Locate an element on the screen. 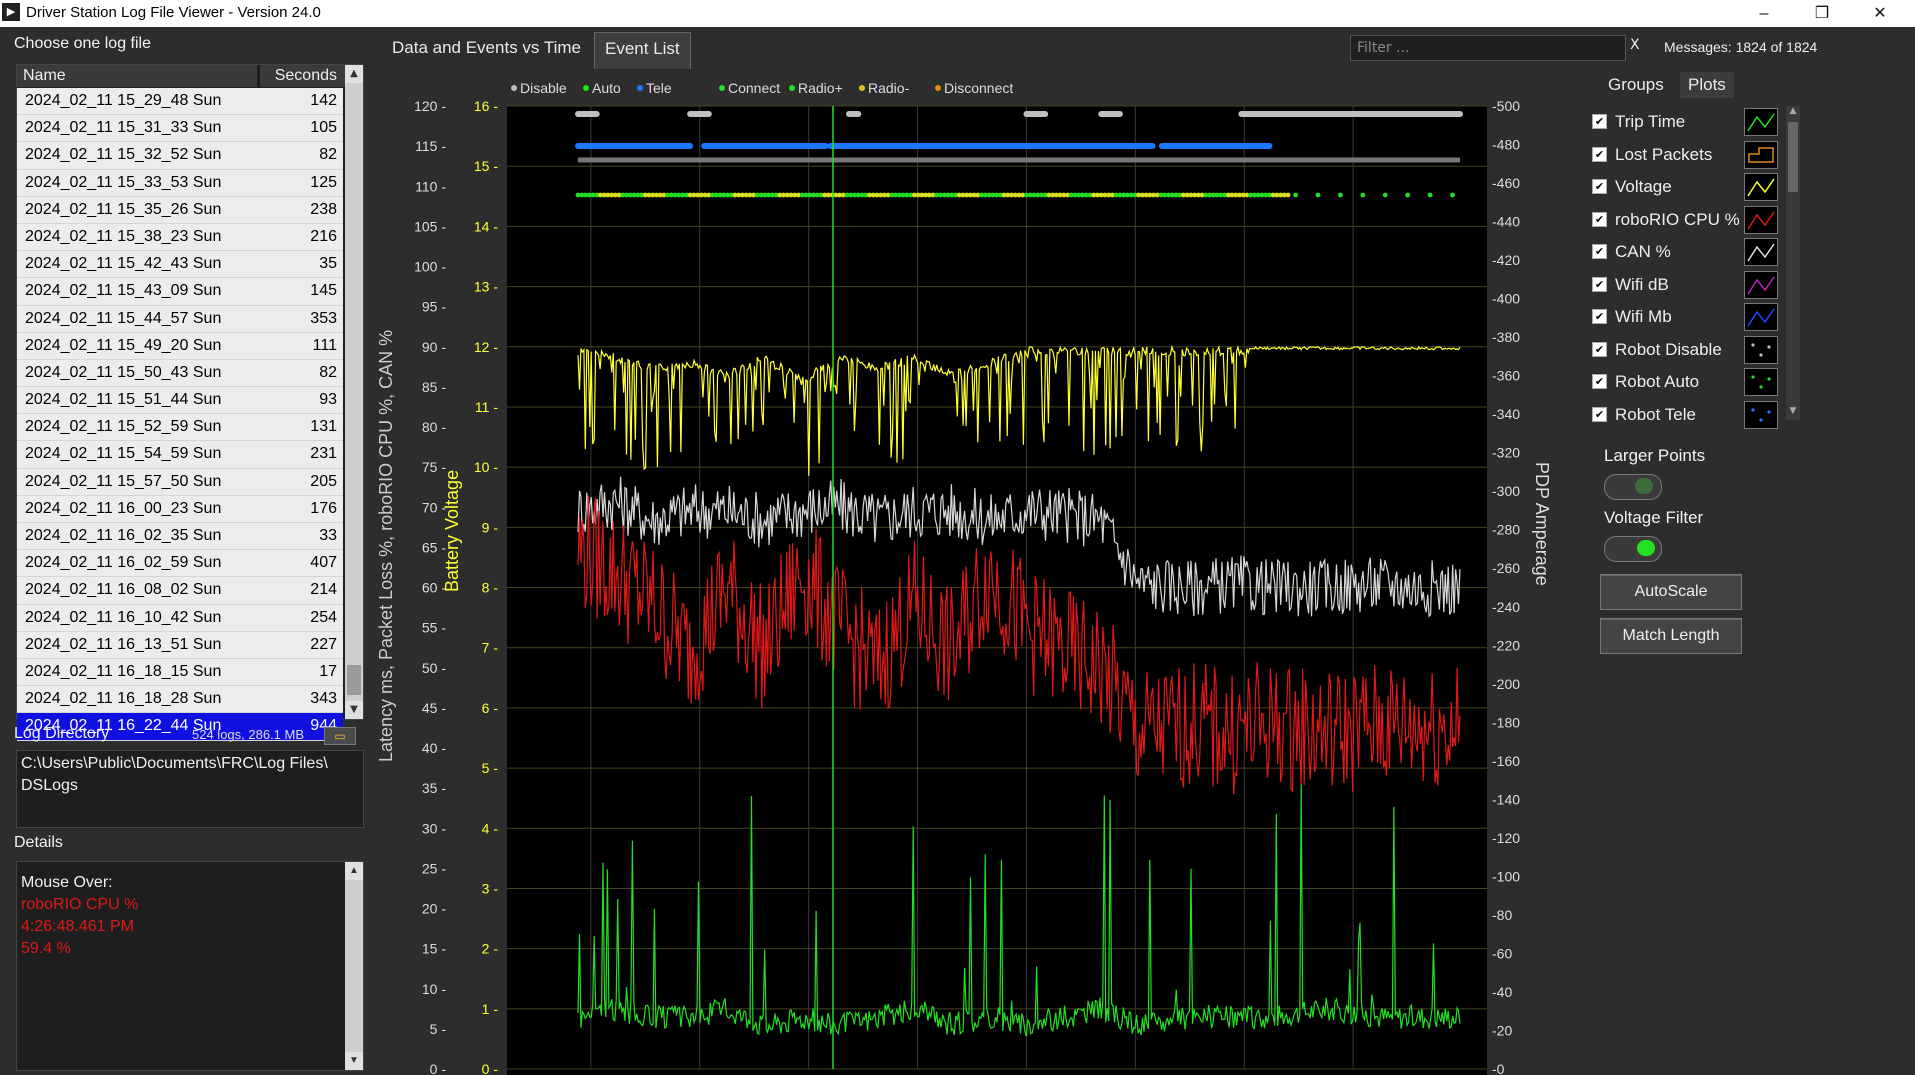 Image resolution: width=1915 pixels, height=1075 pixels. restore-button: ❐ is located at coordinates (1822, 13).